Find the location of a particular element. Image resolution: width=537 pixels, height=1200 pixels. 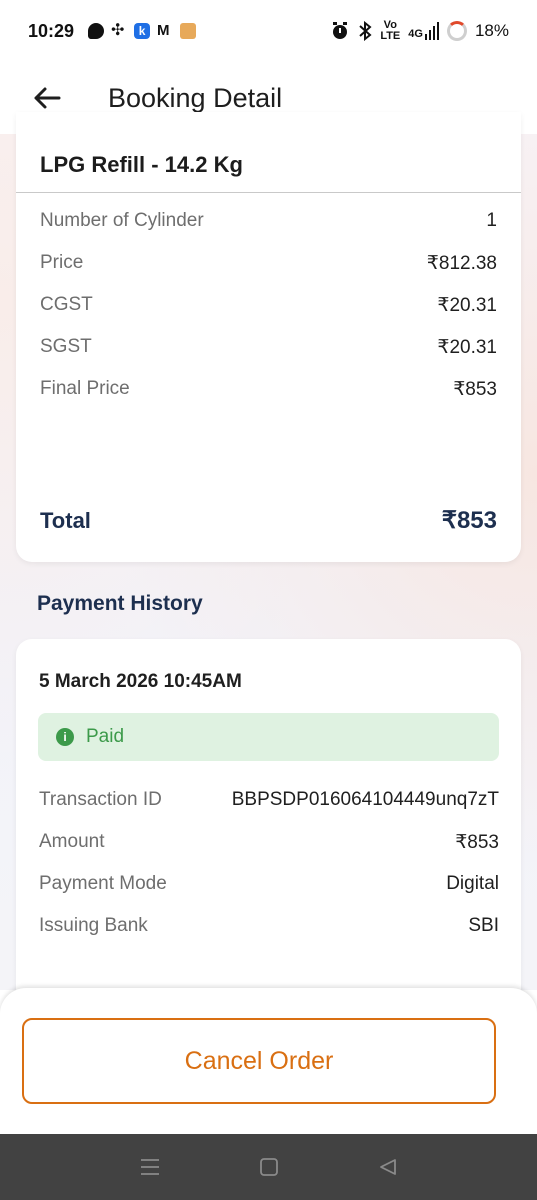

bottom-action-sheet: Cancel Order is located at coordinates (268, 1063).